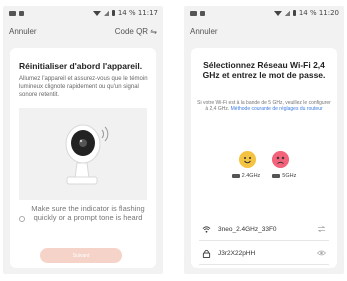  What do you see at coordinates (264, 13) in the screenshot?
I see `status-bar: 14 % 11:20` at bounding box center [264, 13].